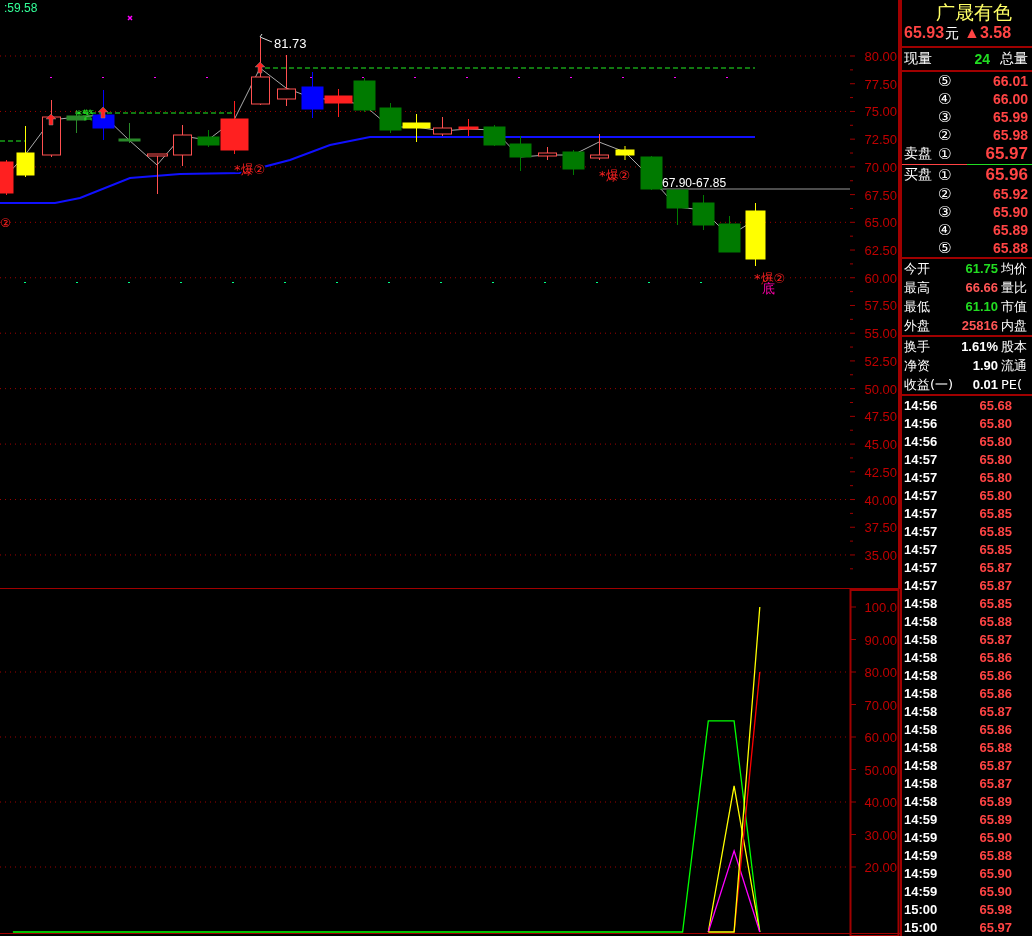 The height and width of the screenshot is (936, 1032). What do you see at coordinates (880, 672) in the screenshot?
I see `indicator-axis-label: 80.00` at bounding box center [880, 672].